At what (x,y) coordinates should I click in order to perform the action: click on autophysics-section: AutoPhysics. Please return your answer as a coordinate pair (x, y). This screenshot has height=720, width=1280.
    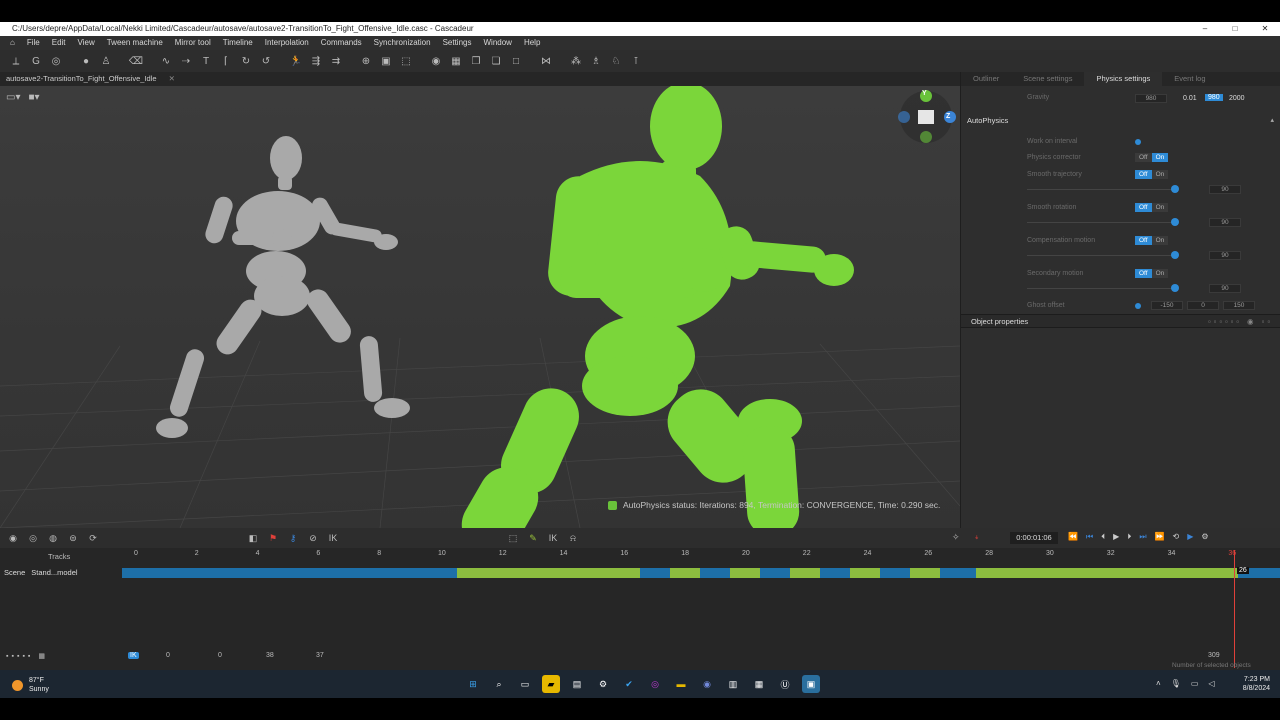
    Looking at the image, I should click on (987, 120).